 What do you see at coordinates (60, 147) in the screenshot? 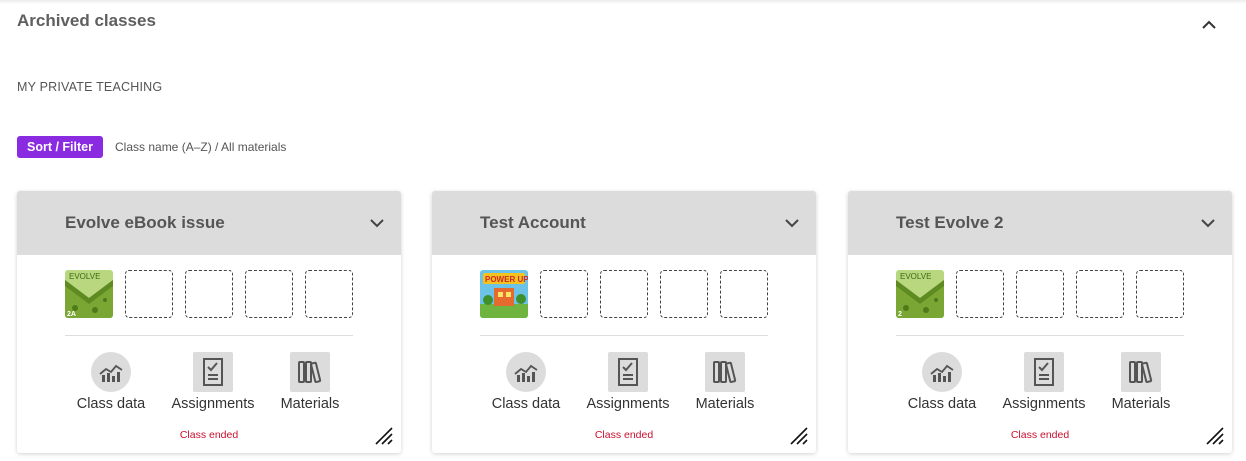
I see `sort-filter-button: Sort / Filter` at bounding box center [60, 147].